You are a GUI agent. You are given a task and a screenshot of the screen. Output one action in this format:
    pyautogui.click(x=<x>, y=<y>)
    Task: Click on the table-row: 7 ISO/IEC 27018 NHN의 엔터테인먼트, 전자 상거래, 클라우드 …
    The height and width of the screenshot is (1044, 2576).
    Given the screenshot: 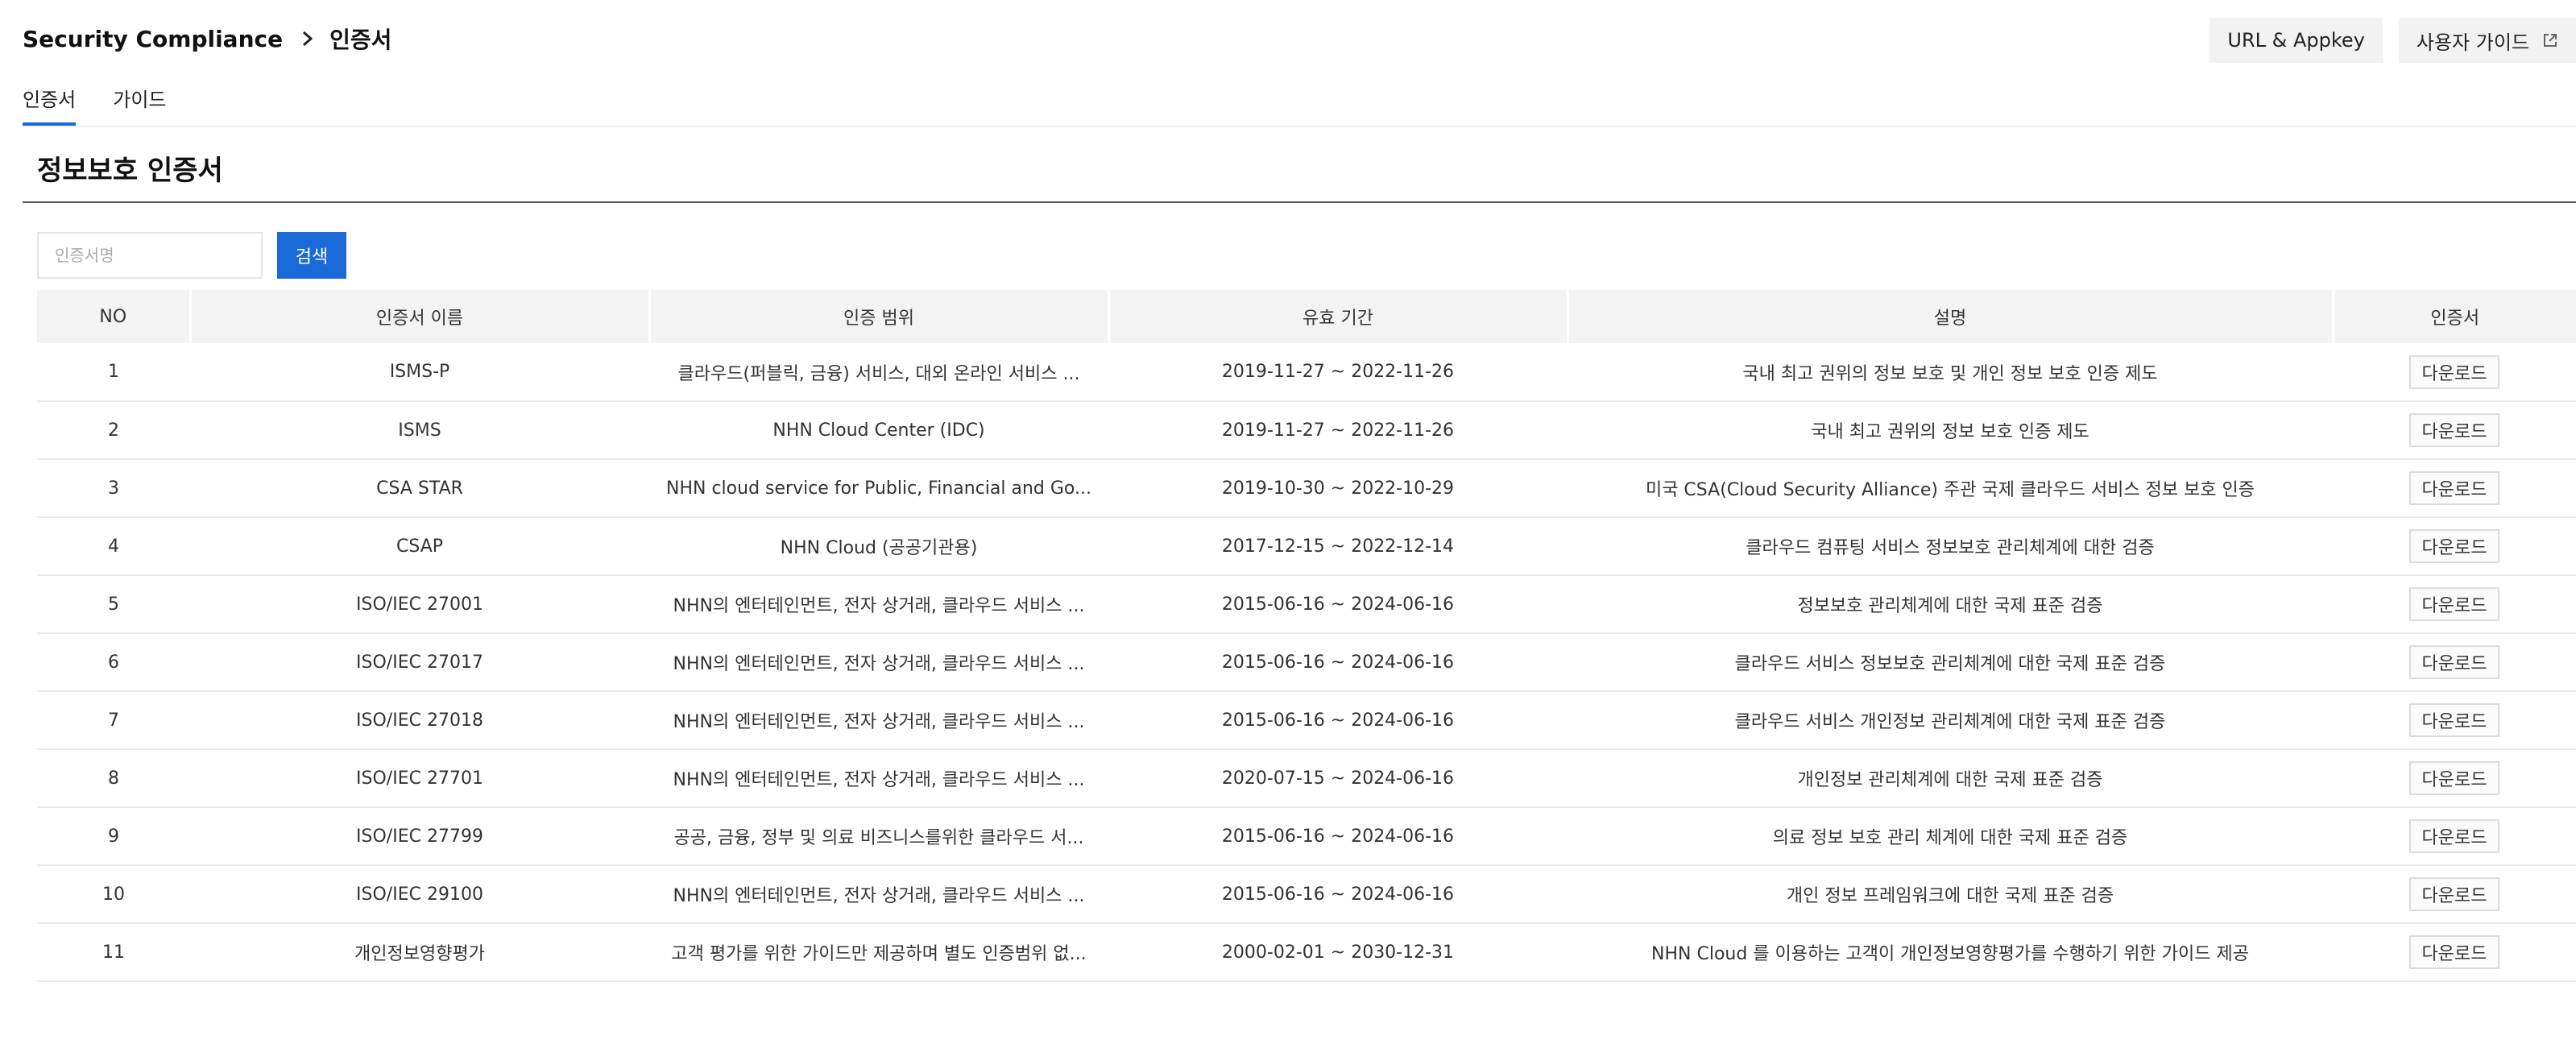 What is the action you would take?
    pyautogui.click(x=1306, y=720)
    